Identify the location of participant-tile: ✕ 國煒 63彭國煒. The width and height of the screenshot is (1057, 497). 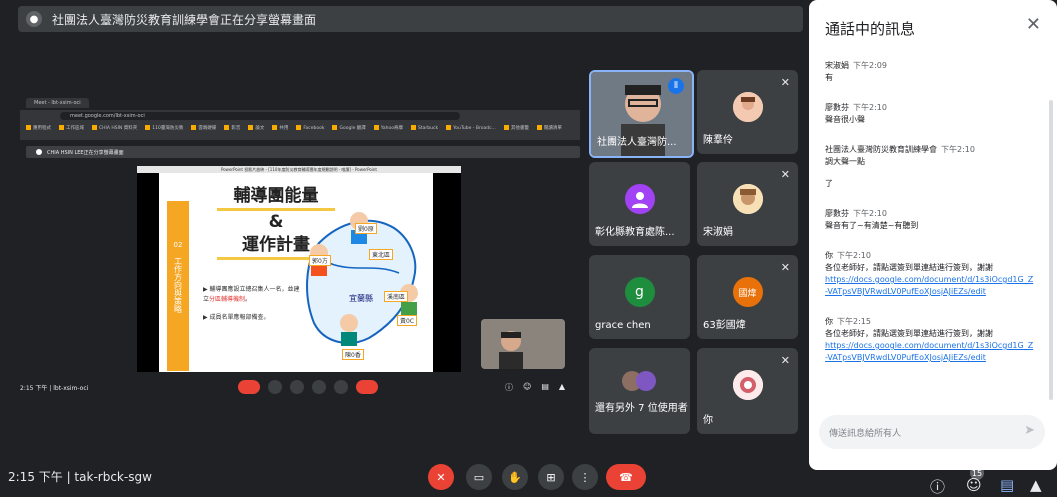
(747, 297).